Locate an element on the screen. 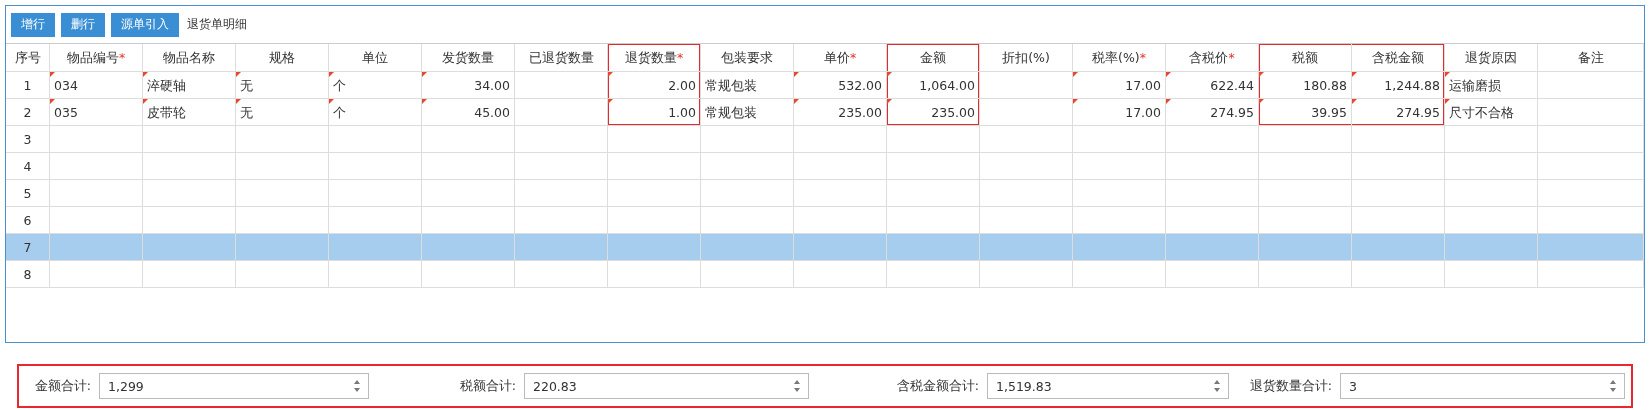 The width and height of the screenshot is (1650, 410). column-header: 折扣(%) is located at coordinates (1026, 58).